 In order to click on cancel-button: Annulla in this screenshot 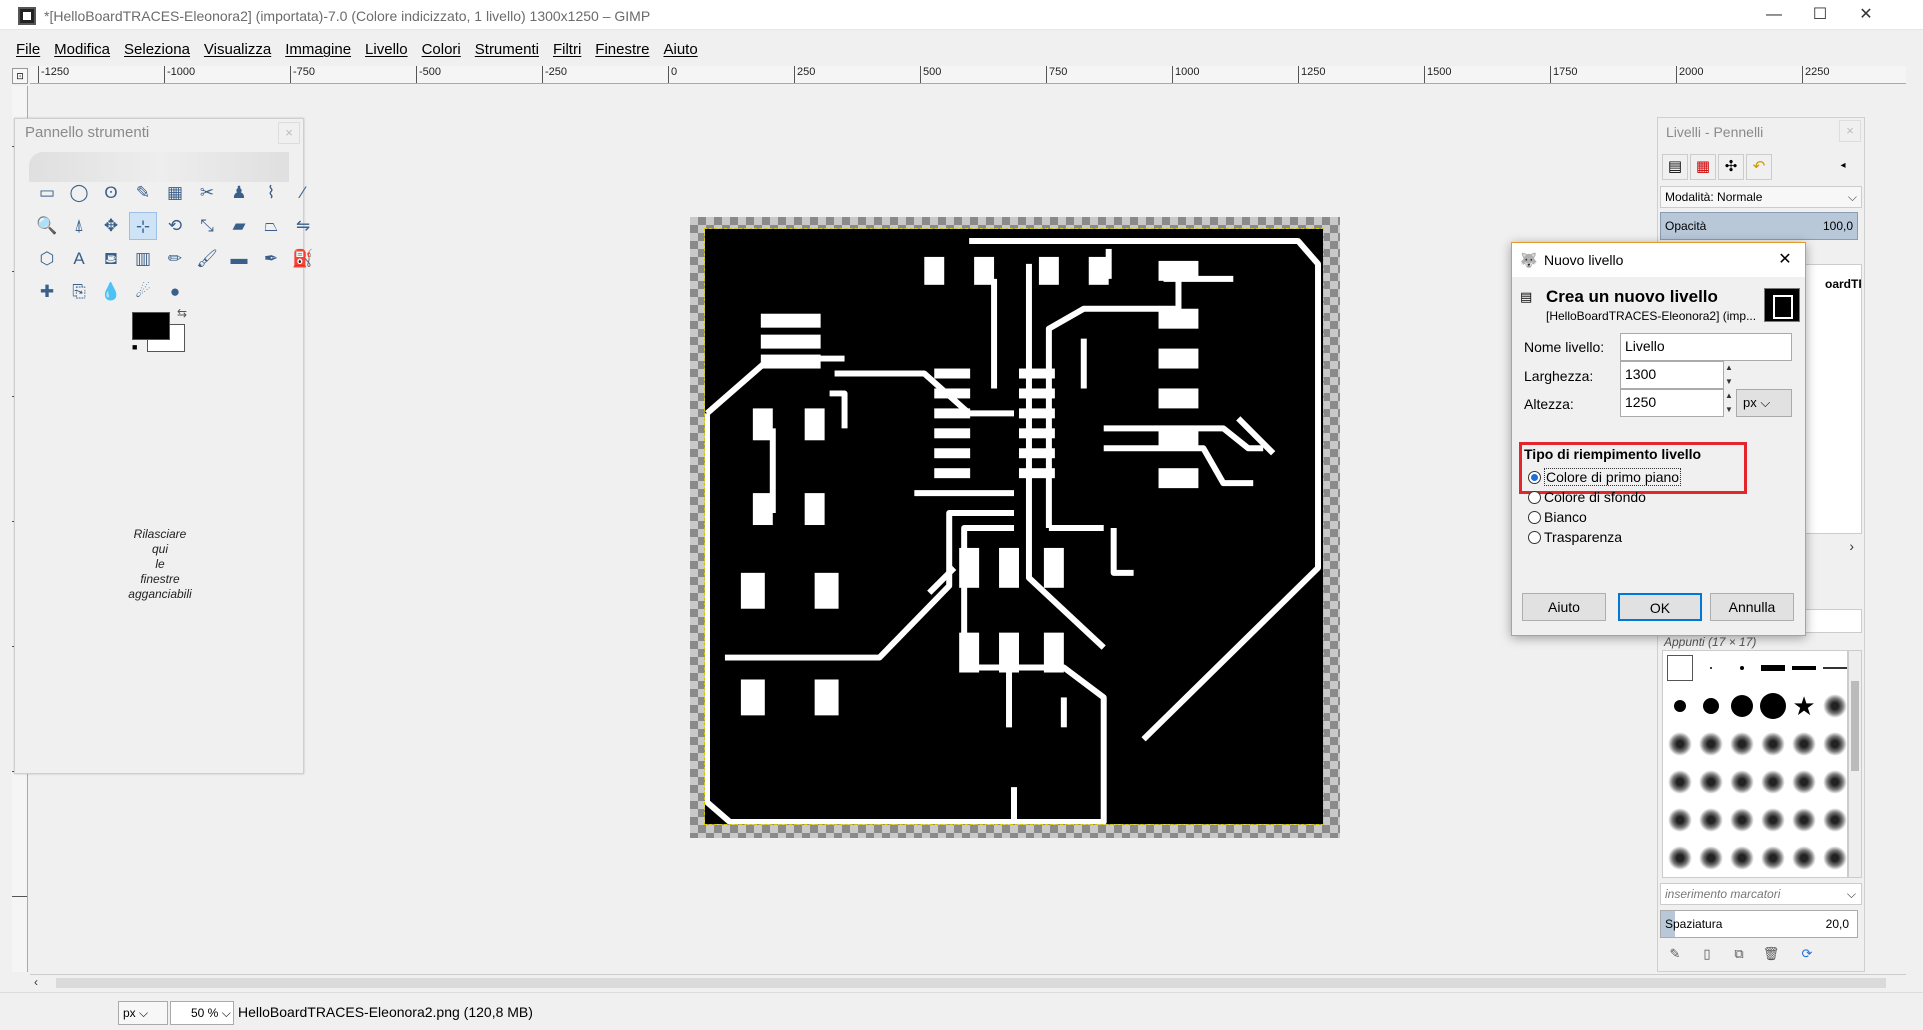, I will do `click(1752, 607)`.